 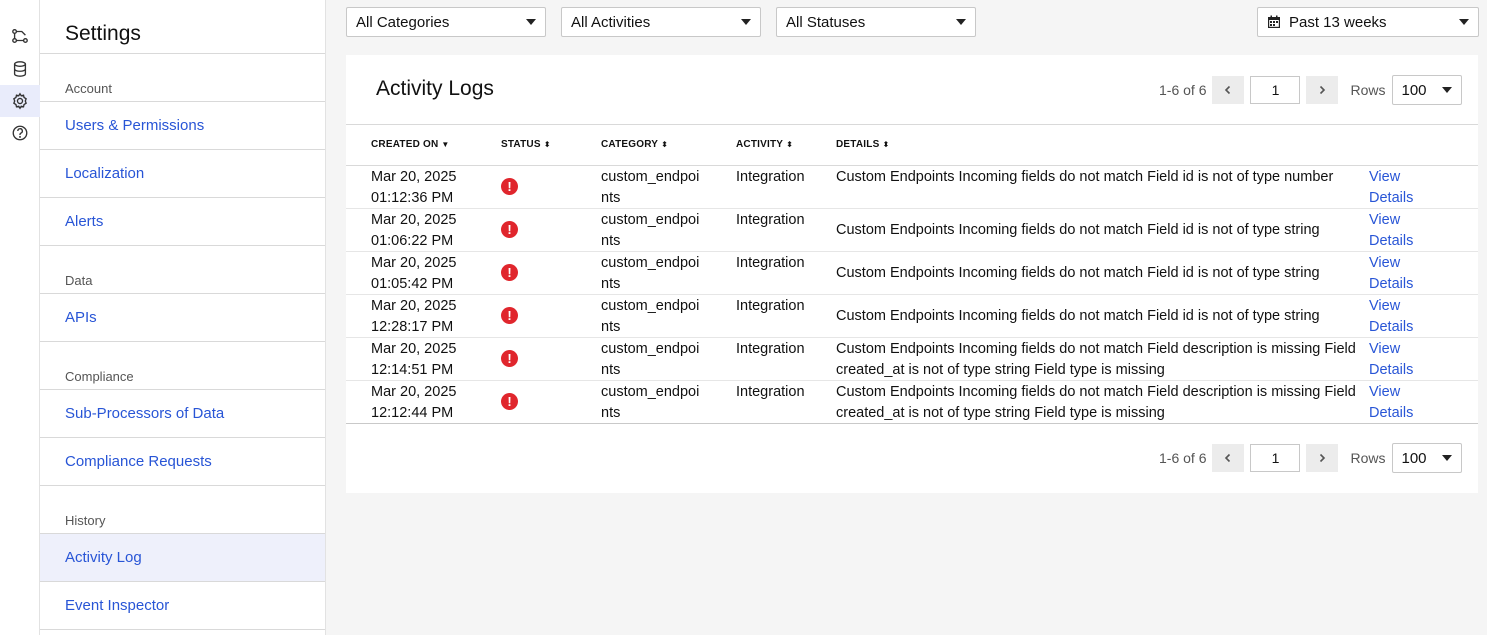 What do you see at coordinates (445, 144) in the screenshot?
I see `sort-desc-icon: ▼` at bounding box center [445, 144].